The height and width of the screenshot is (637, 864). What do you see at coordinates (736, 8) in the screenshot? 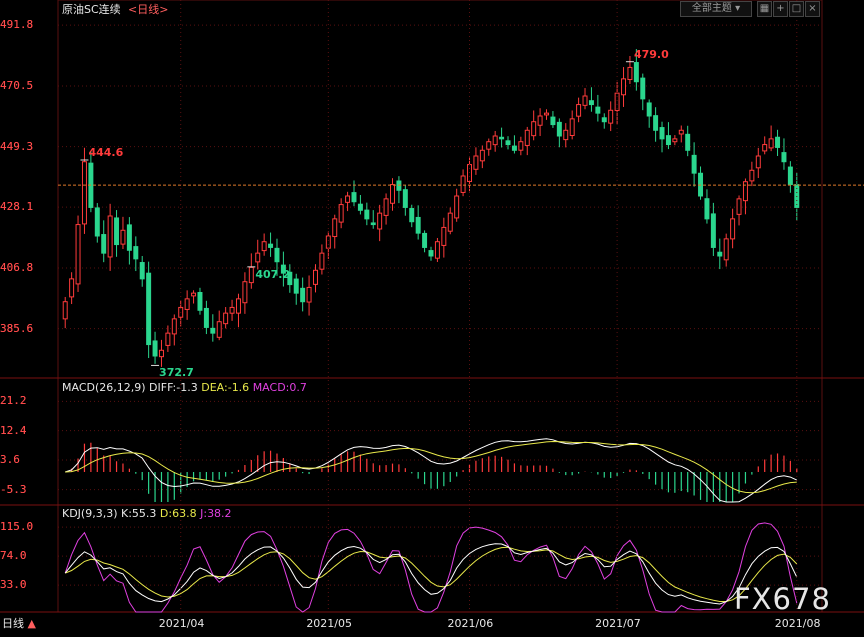
I see `chevron-down-icon: ▾` at bounding box center [736, 8].